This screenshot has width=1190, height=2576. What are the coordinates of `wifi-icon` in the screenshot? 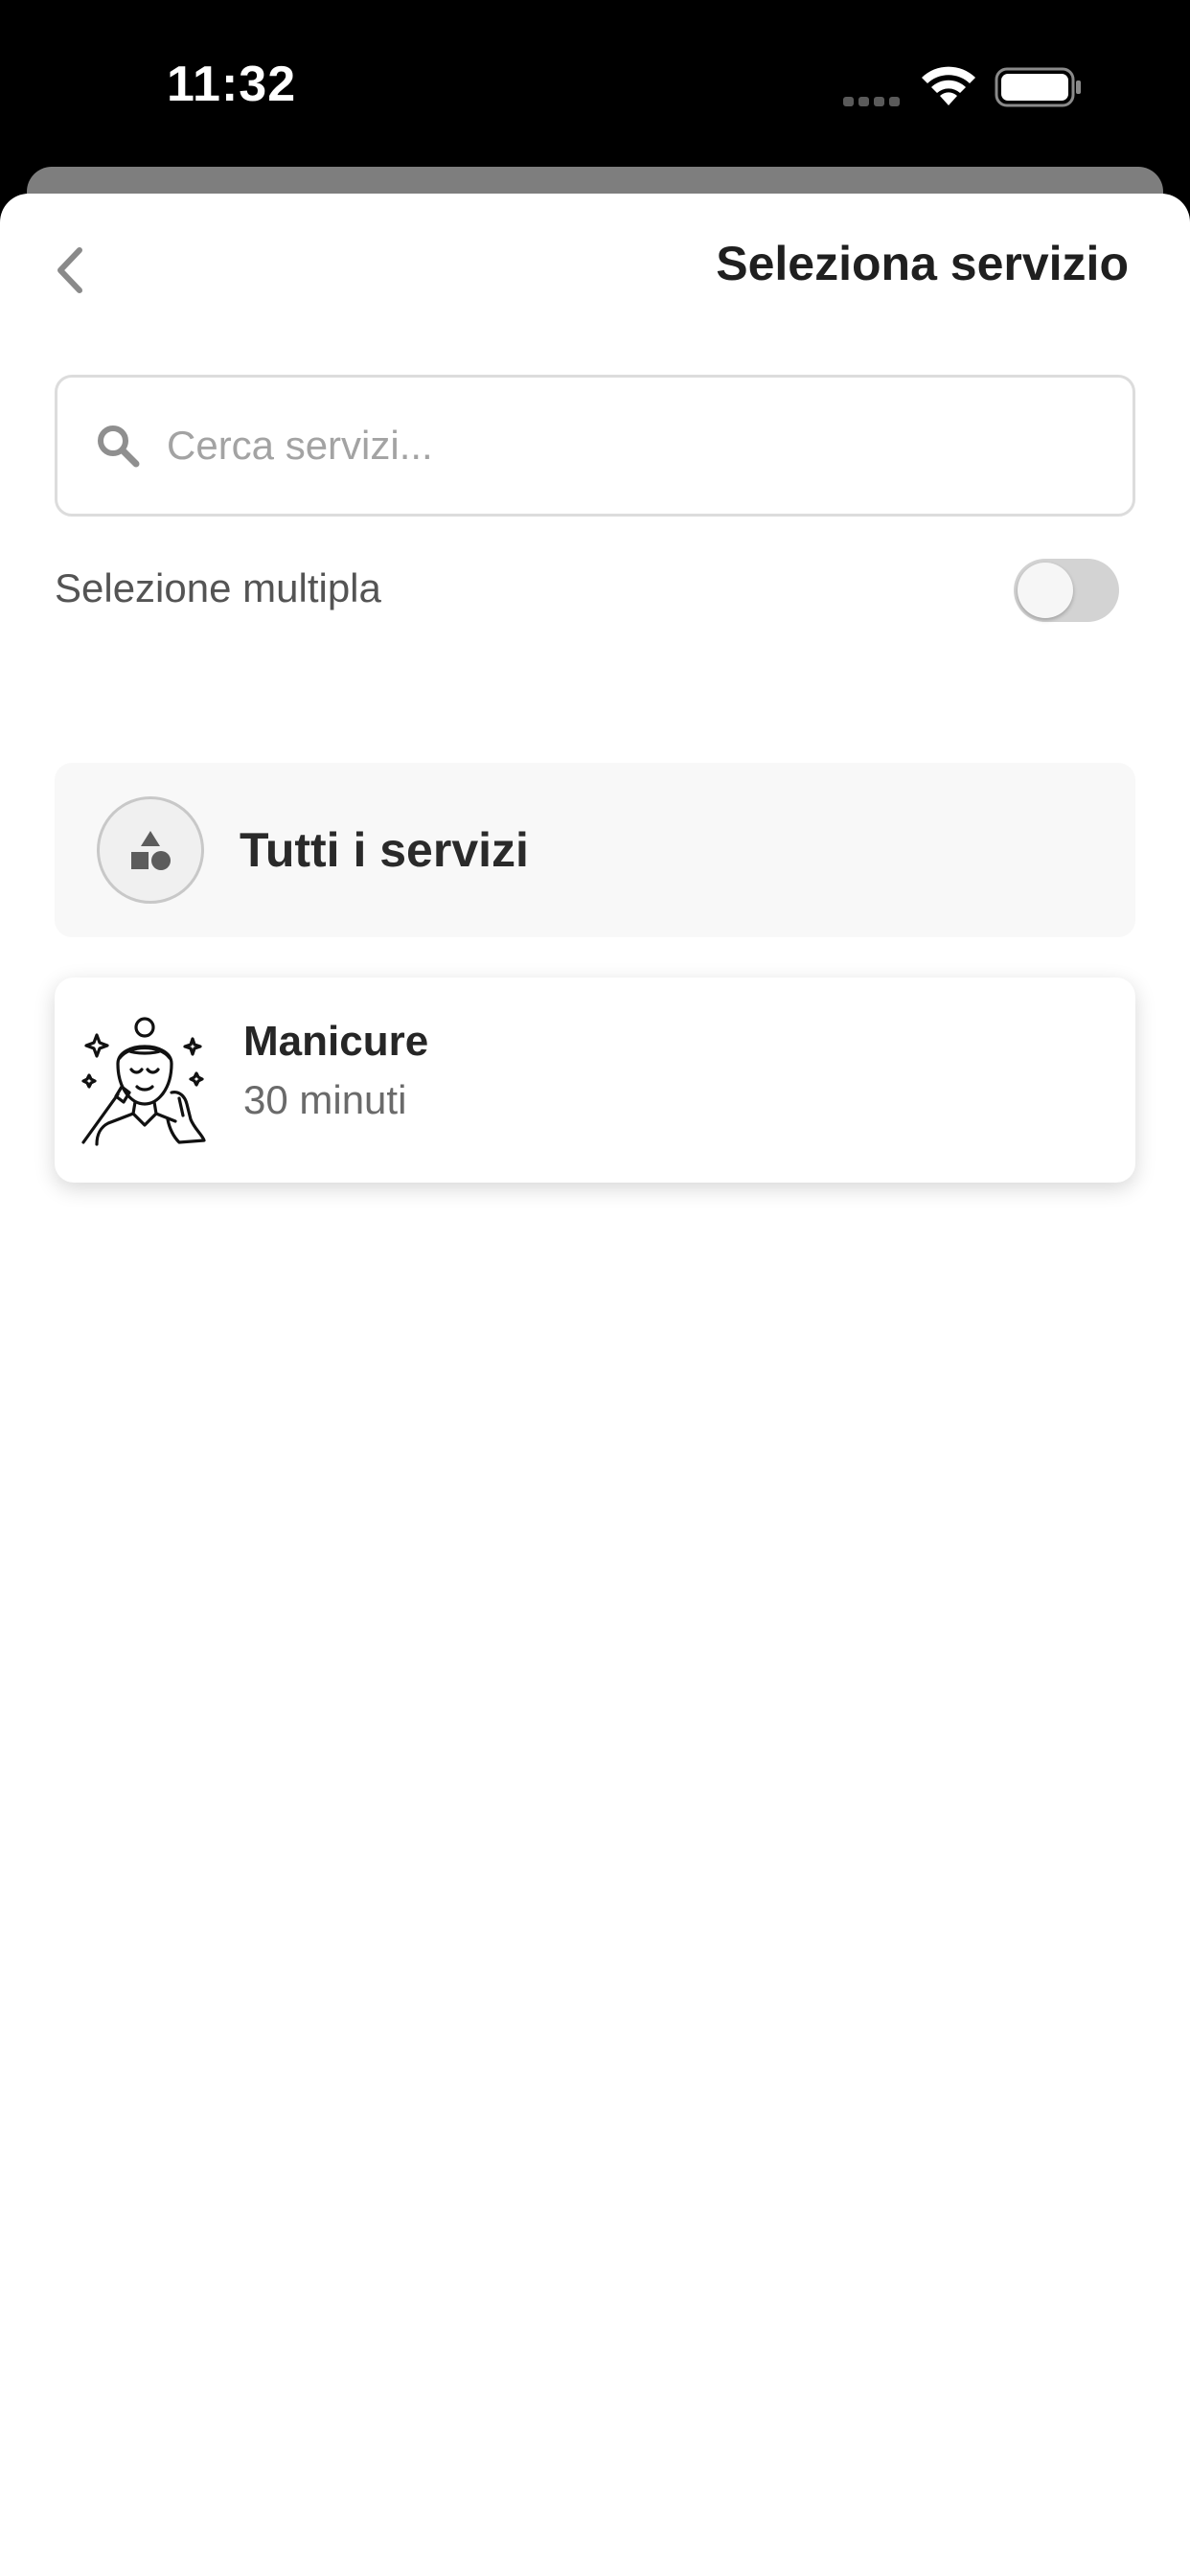 It's located at (949, 85).